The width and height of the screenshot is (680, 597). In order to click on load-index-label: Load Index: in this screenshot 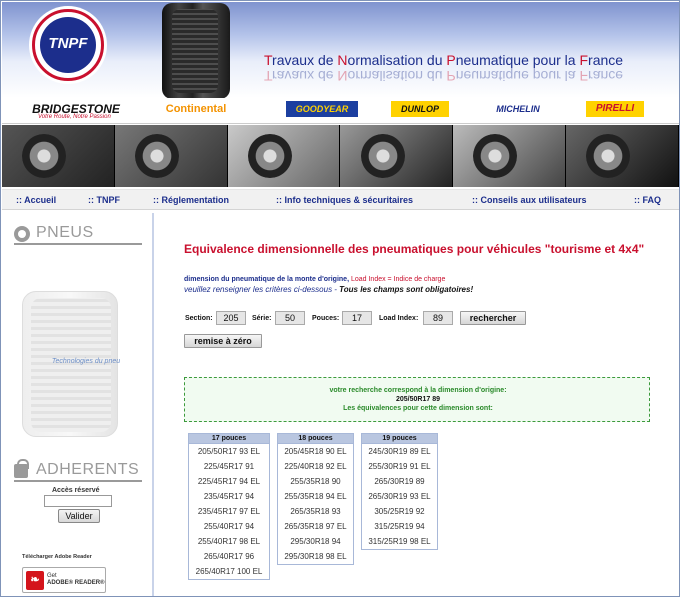, I will do `click(399, 318)`.